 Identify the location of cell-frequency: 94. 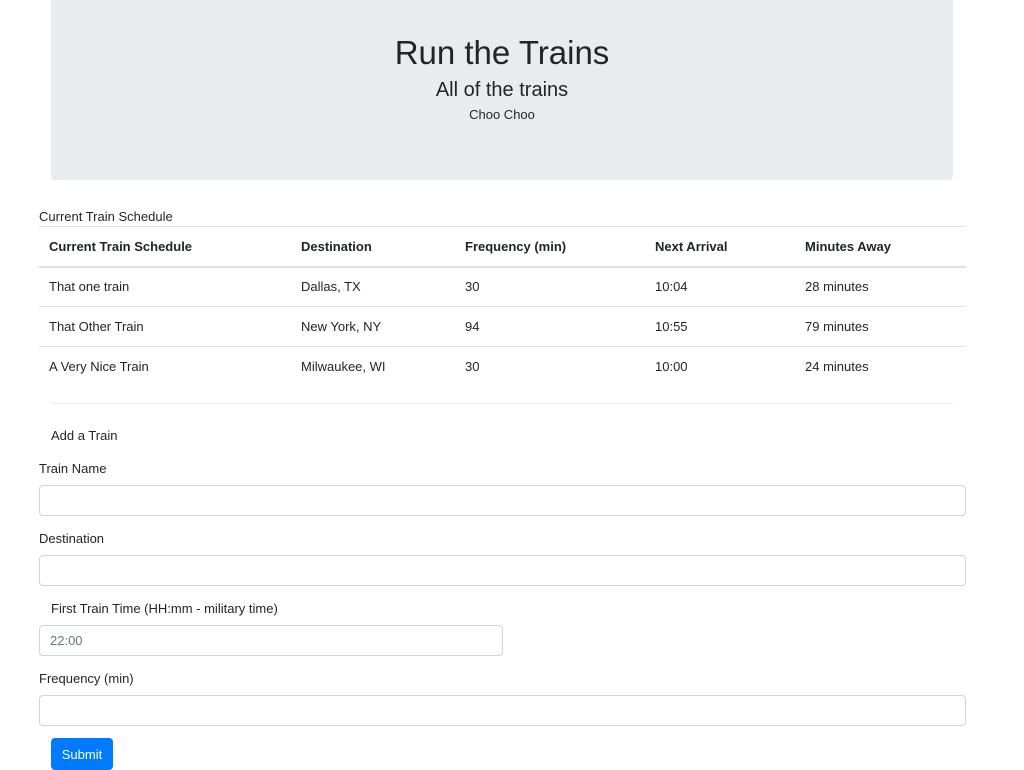
(550, 326).